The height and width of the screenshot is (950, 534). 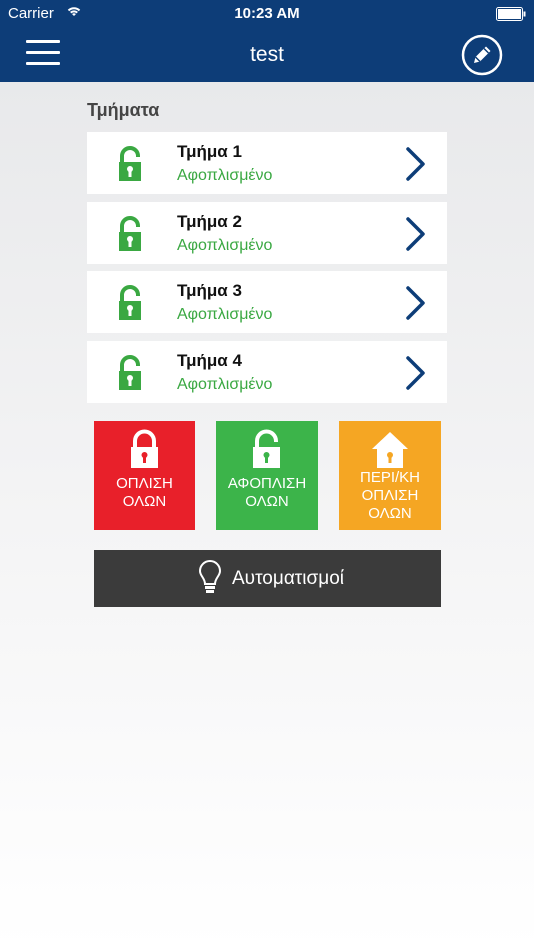 What do you see at coordinates (390, 450) in the screenshot?
I see `house-icon` at bounding box center [390, 450].